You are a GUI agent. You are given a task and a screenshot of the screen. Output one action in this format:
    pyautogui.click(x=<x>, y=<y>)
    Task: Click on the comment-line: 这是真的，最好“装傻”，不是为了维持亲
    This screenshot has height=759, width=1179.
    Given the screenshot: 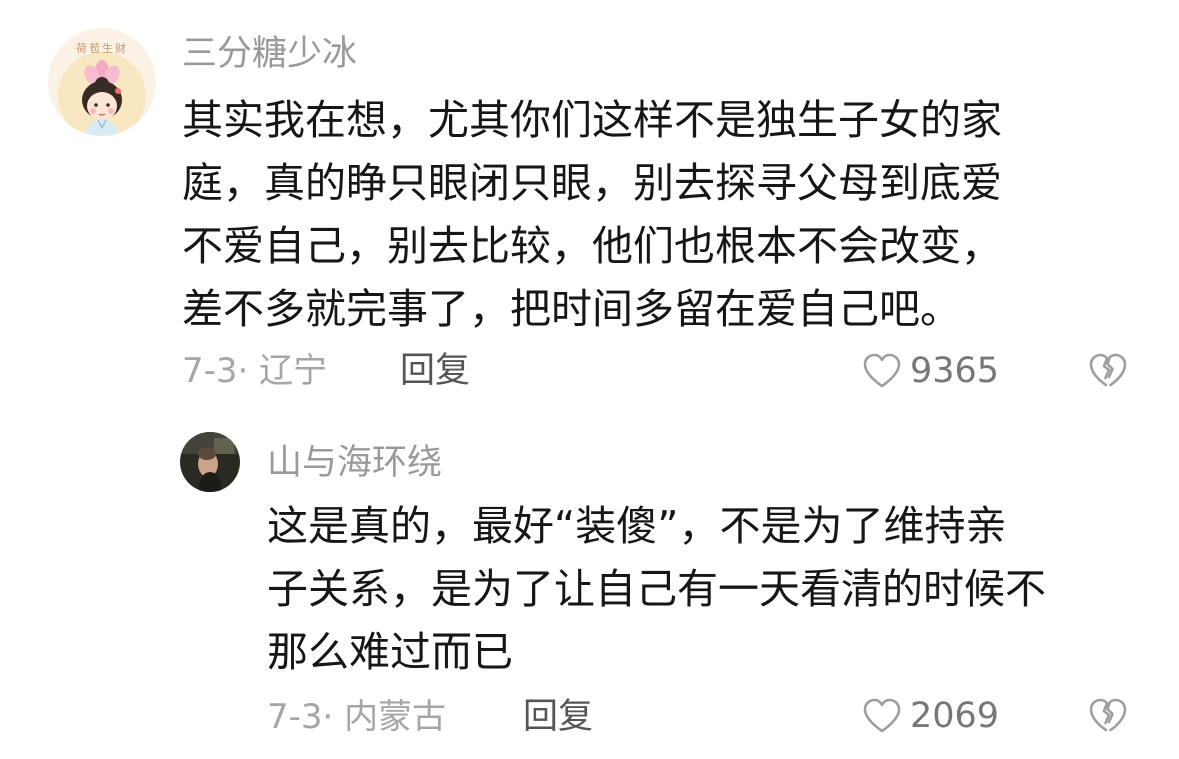 What is the action you would take?
    pyautogui.click(x=637, y=526)
    